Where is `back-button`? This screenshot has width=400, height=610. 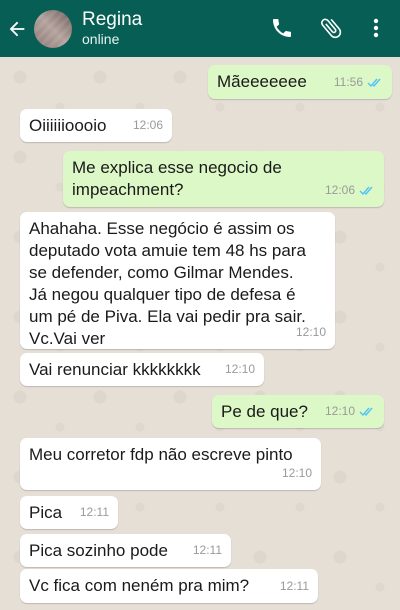
back-button is located at coordinates (17, 28).